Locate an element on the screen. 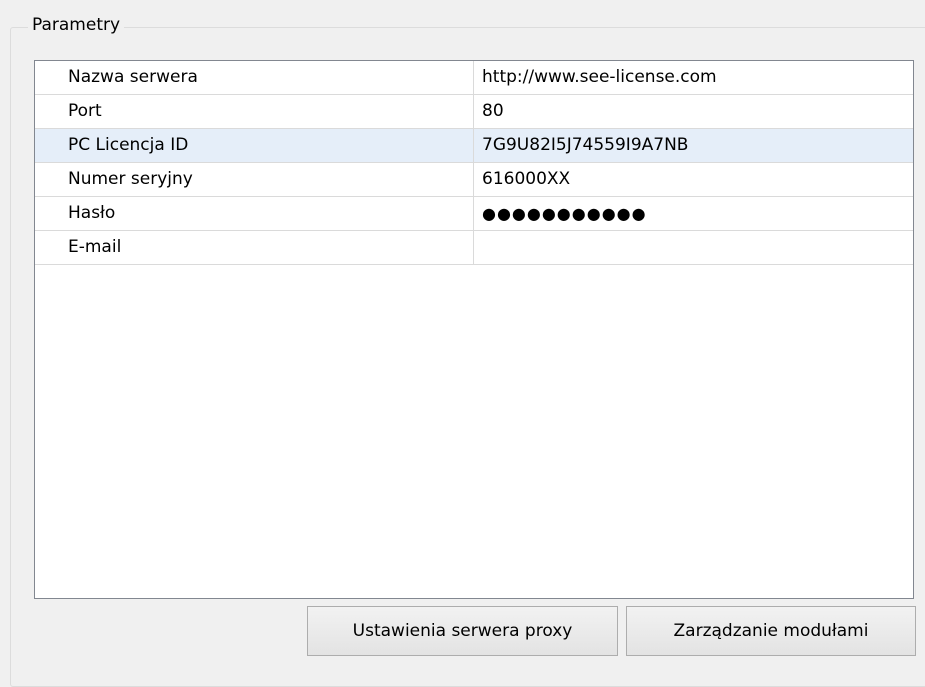 The width and height of the screenshot is (925, 687). table-row: Hasło ●●●●●●●●●●● is located at coordinates (474, 214).